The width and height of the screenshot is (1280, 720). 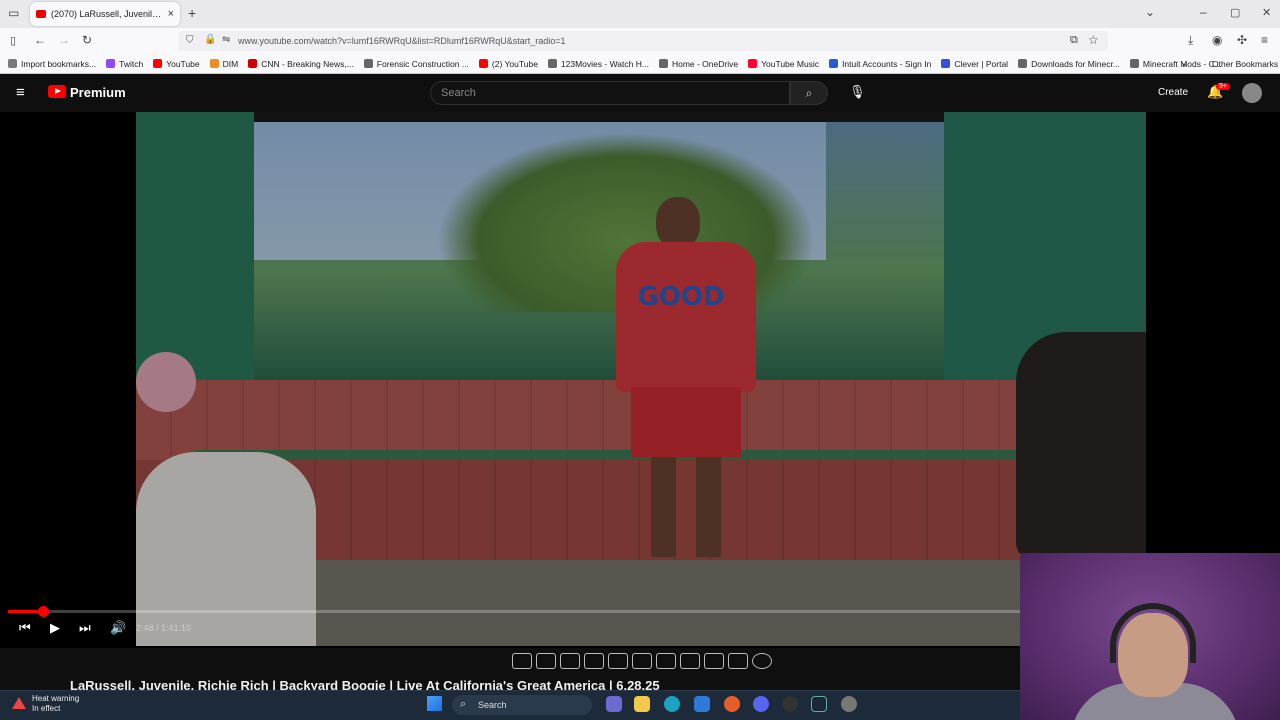 What do you see at coordinates (1203, 12) in the screenshot?
I see `window-minimize-button: –` at bounding box center [1203, 12].